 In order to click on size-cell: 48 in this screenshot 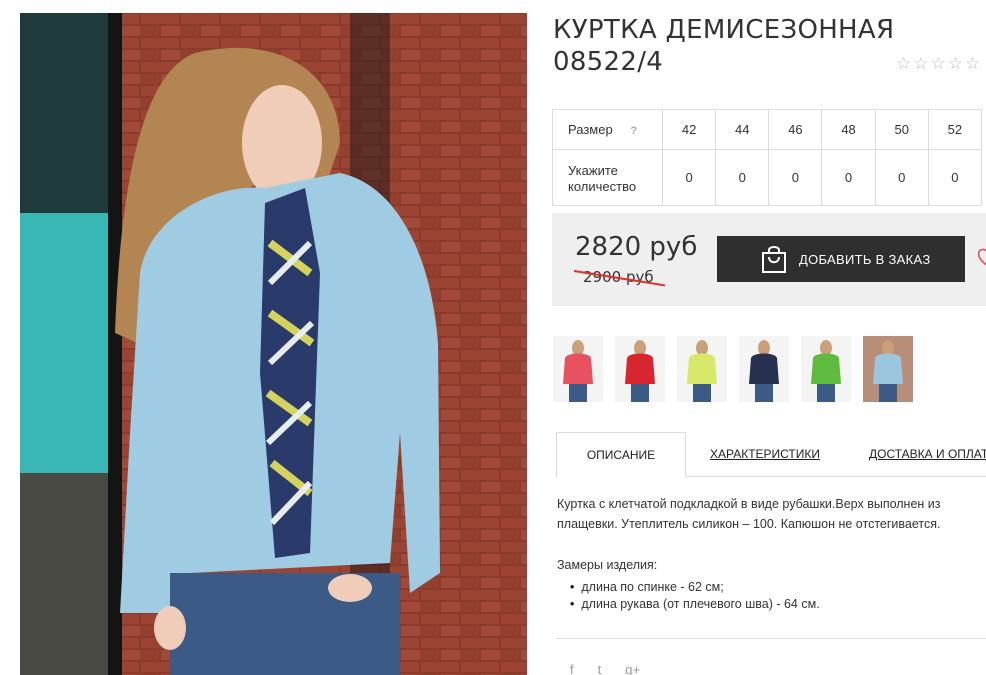, I will do `click(848, 129)`.